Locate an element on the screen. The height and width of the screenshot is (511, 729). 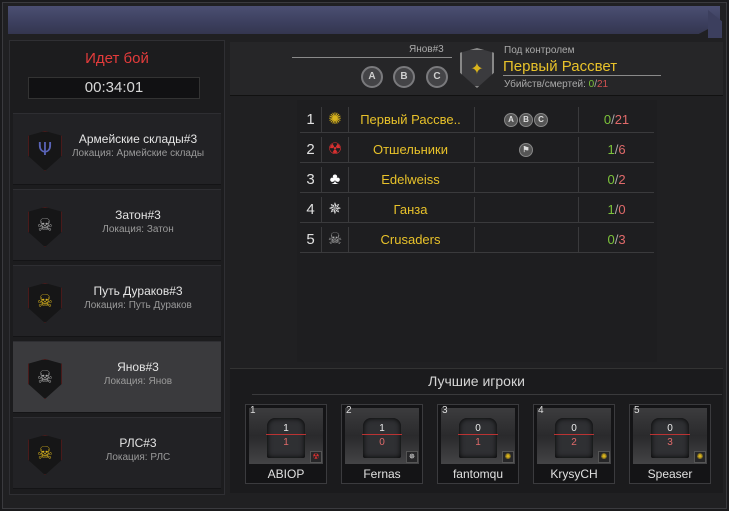
clan-rank: 1 is located at coordinates (311, 120).